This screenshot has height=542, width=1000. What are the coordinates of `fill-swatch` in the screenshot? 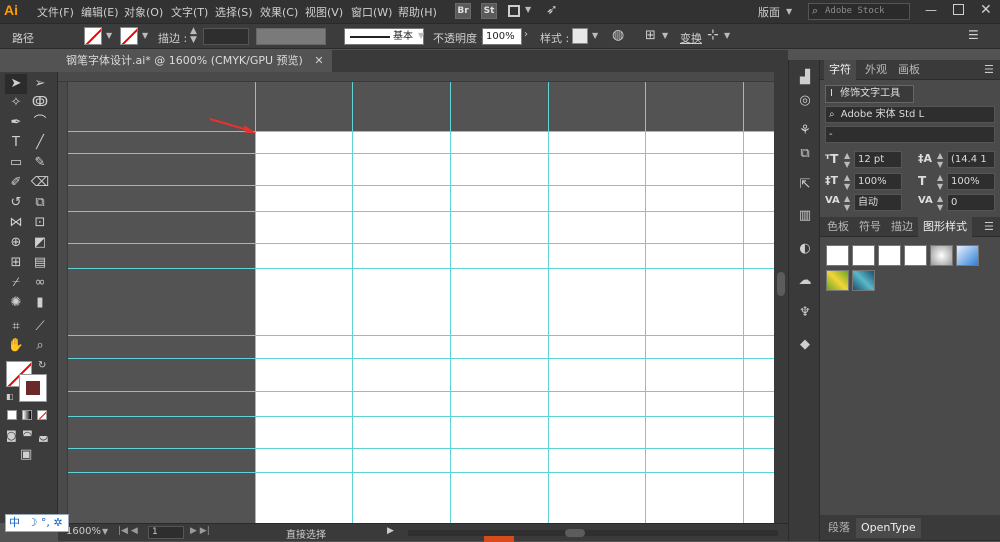 It's located at (93, 36).